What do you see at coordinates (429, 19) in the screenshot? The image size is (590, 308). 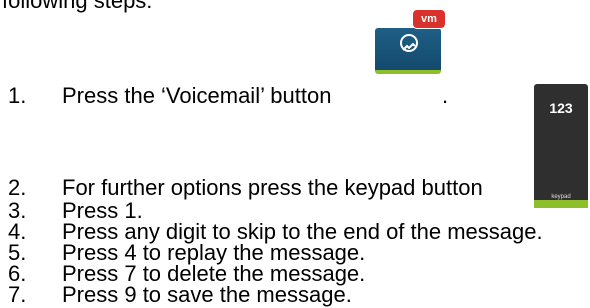 I see `voicemail-badge: vm` at bounding box center [429, 19].